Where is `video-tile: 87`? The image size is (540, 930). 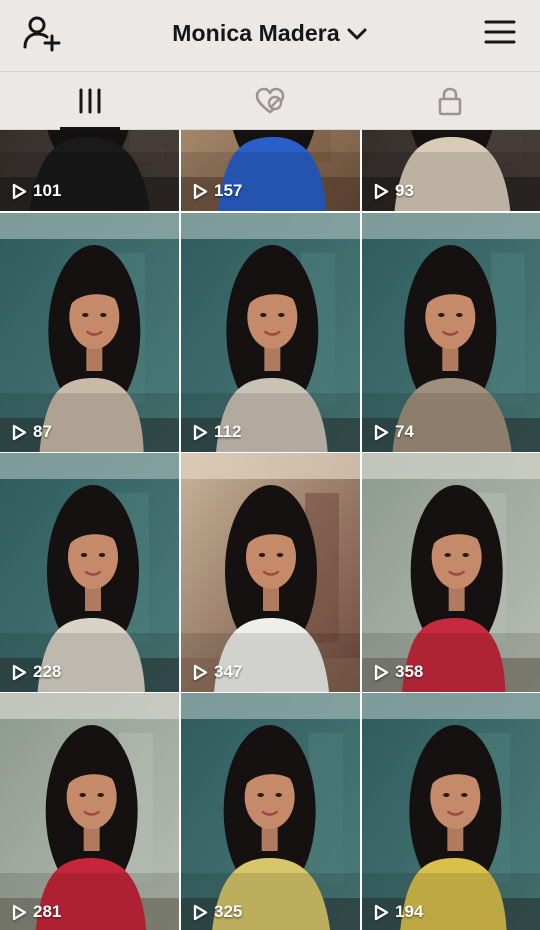 video-tile: 87 is located at coordinates (89, 332).